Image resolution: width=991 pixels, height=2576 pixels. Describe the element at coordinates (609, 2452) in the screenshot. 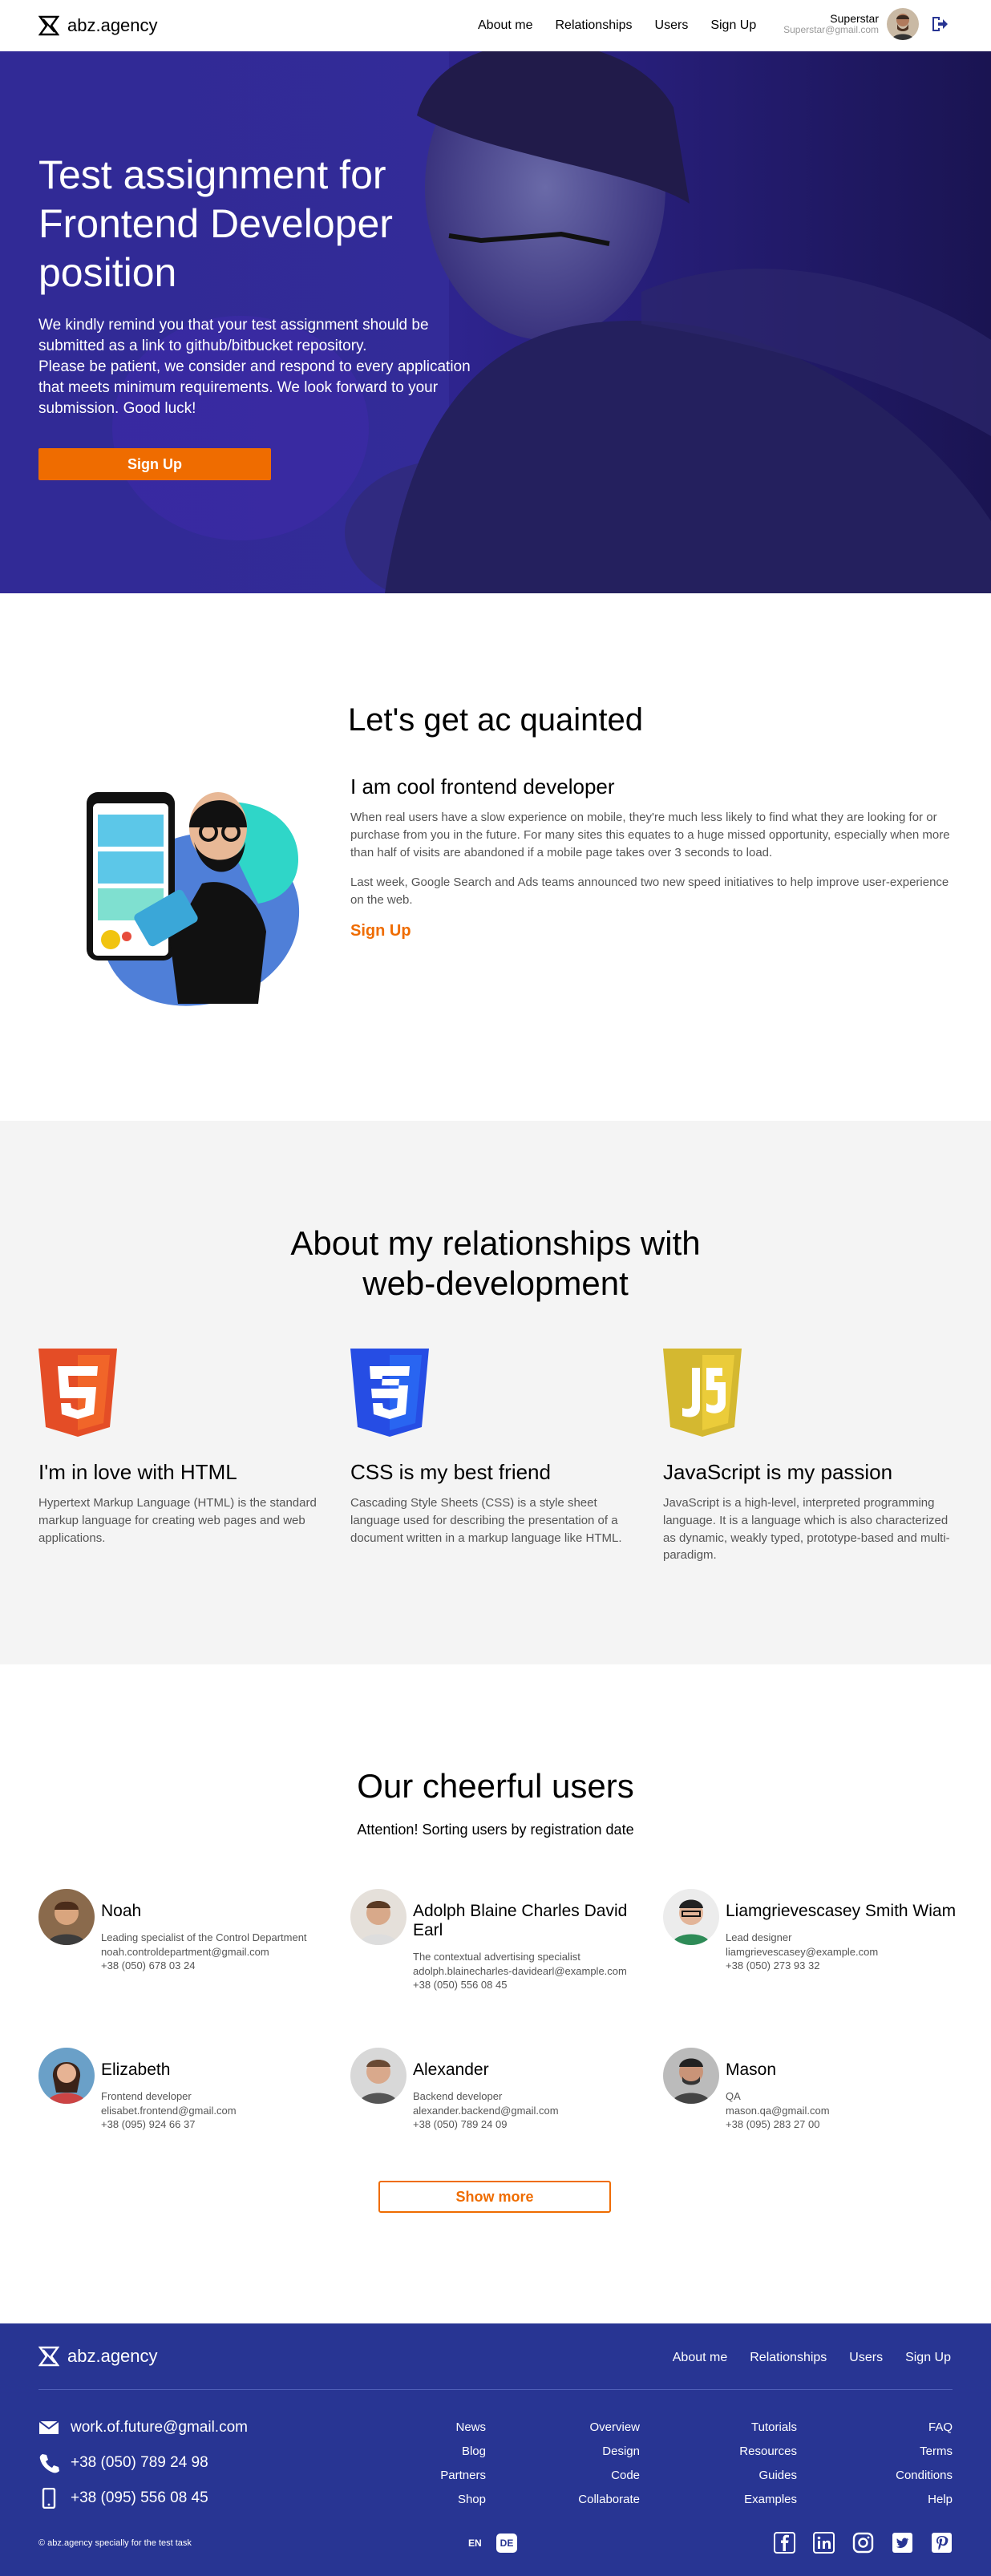

I see `footer-link: Design` at that location.